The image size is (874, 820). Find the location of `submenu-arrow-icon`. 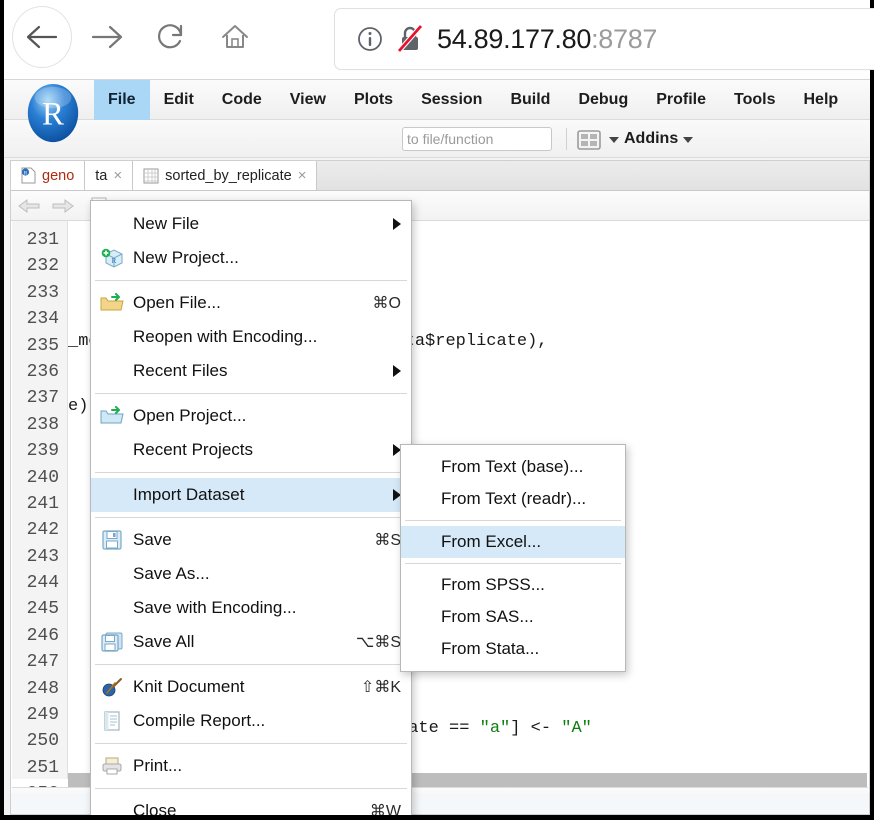

submenu-arrow-icon is located at coordinates (397, 224).